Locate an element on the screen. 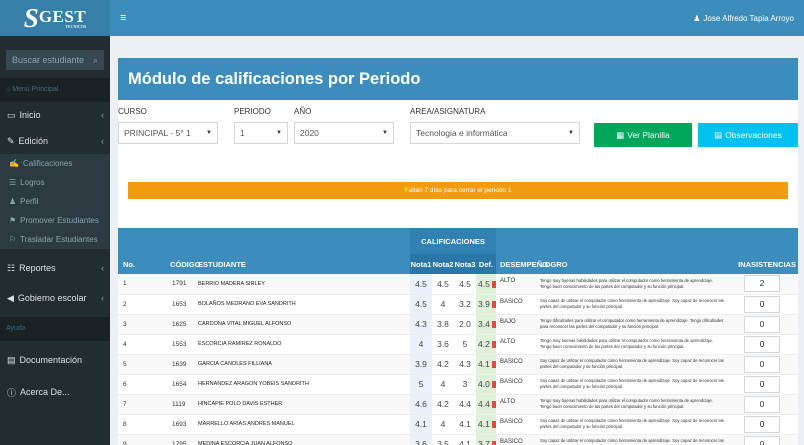 The width and height of the screenshot is (804, 445). search-input: Buscar estudiante is located at coordinates (48, 60).